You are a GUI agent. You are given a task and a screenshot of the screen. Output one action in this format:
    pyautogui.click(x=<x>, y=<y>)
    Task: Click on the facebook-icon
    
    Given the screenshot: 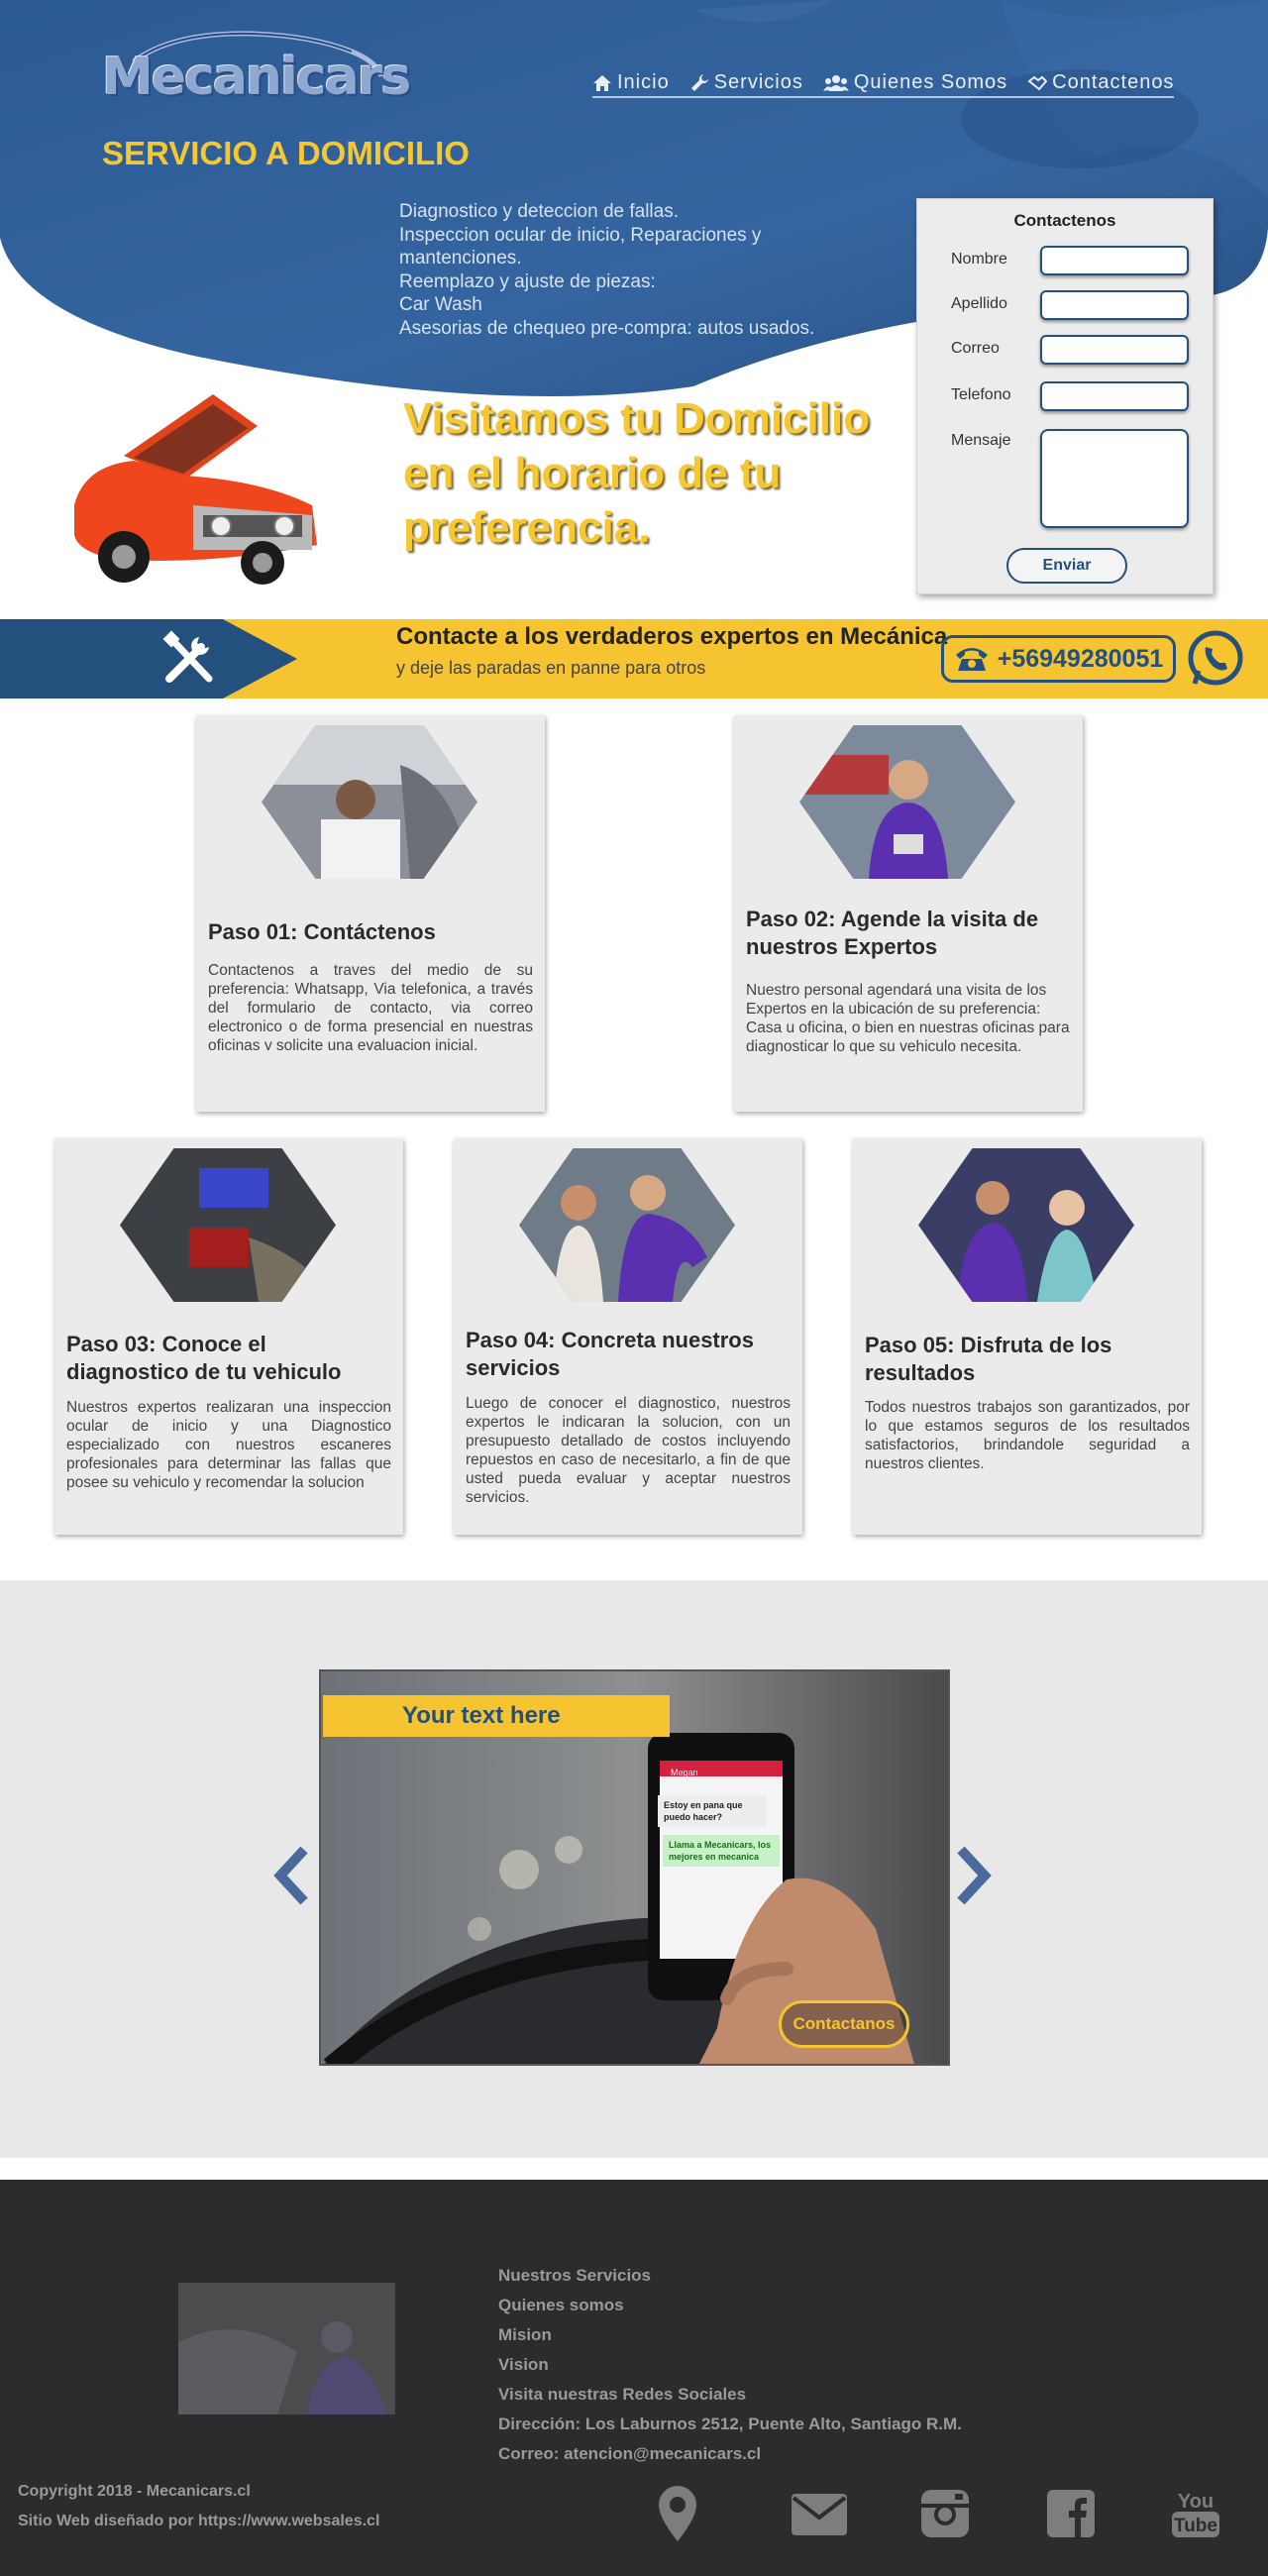 What is the action you would take?
    pyautogui.click(x=1071, y=2513)
    